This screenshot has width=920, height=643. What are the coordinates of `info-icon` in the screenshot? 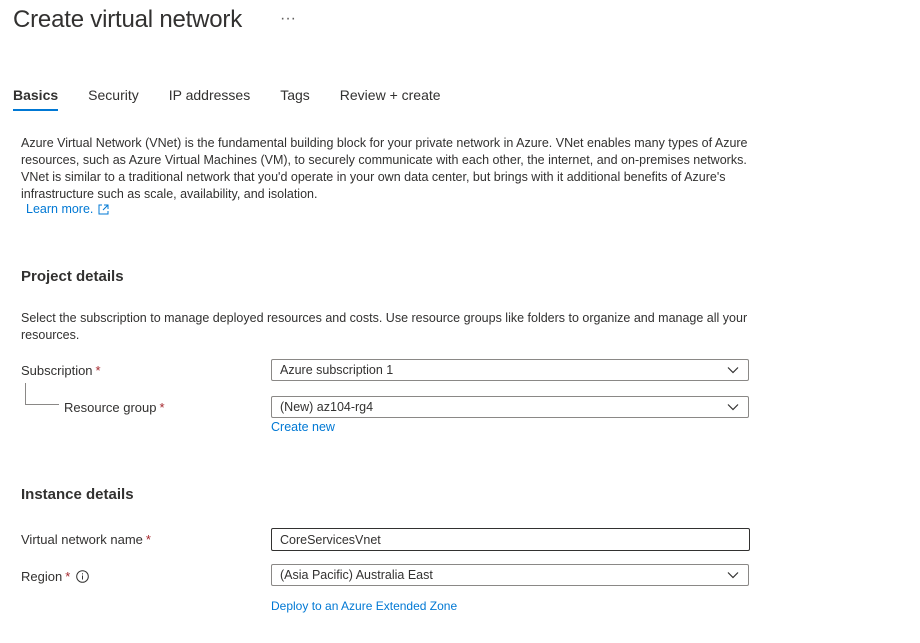 It's located at (83, 576).